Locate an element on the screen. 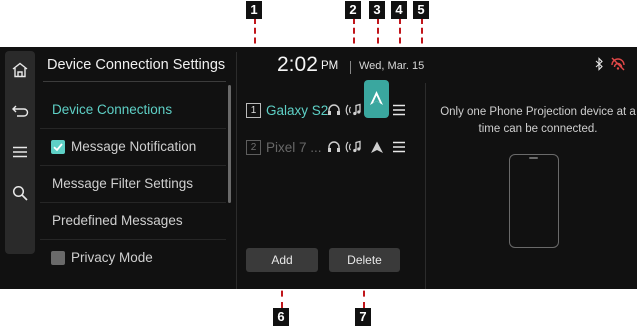 The width and height of the screenshot is (637, 328). clock-ampm: PM is located at coordinates (330, 66).